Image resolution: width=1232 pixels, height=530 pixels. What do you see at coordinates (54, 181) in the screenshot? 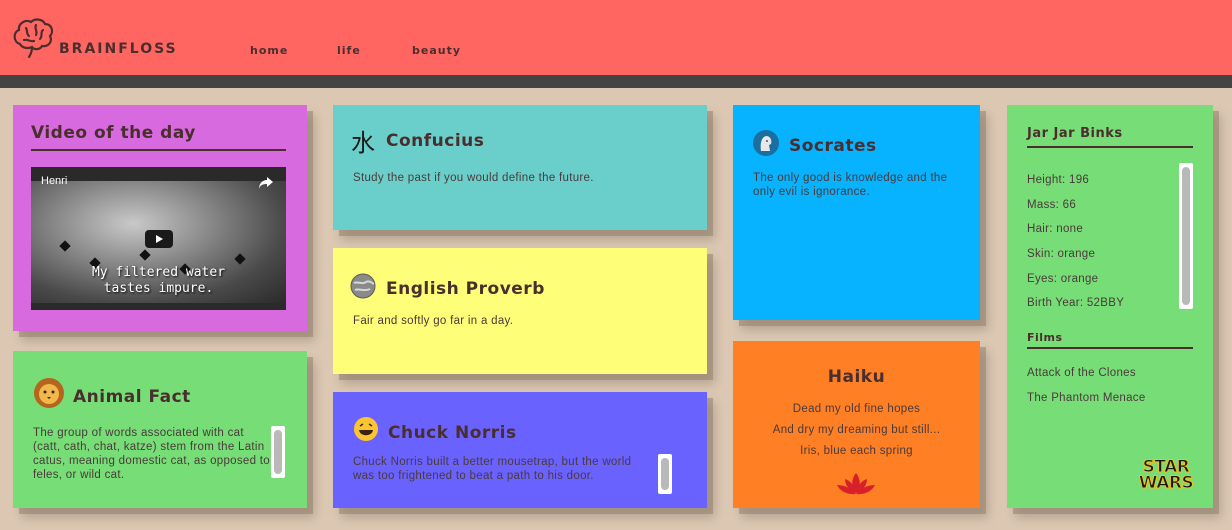
I see `video-title: Henri` at bounding box center [54, 181].